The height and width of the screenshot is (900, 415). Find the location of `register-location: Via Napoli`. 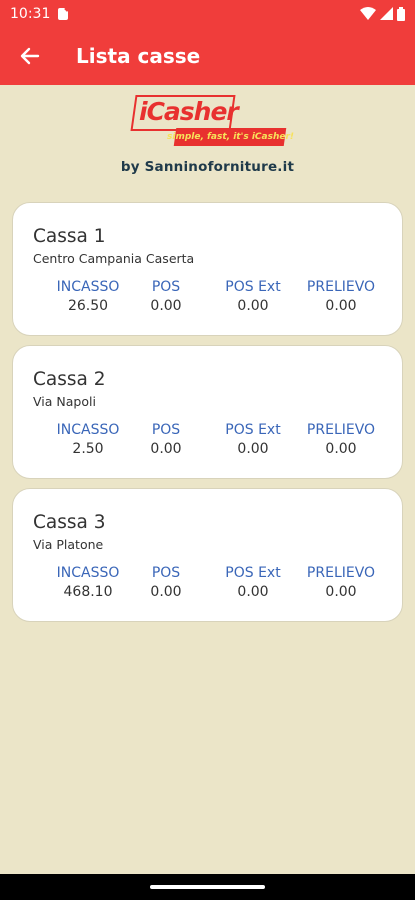

register-location: Via Napoli is located at coordinates (64, 401).